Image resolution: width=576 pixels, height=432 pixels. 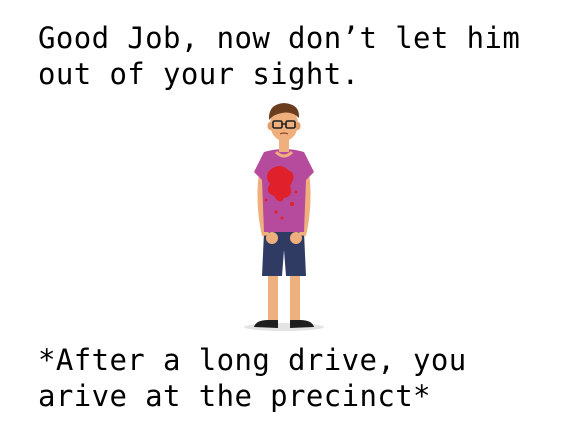 I want to click on left-ear, so click(x=270, y=126).